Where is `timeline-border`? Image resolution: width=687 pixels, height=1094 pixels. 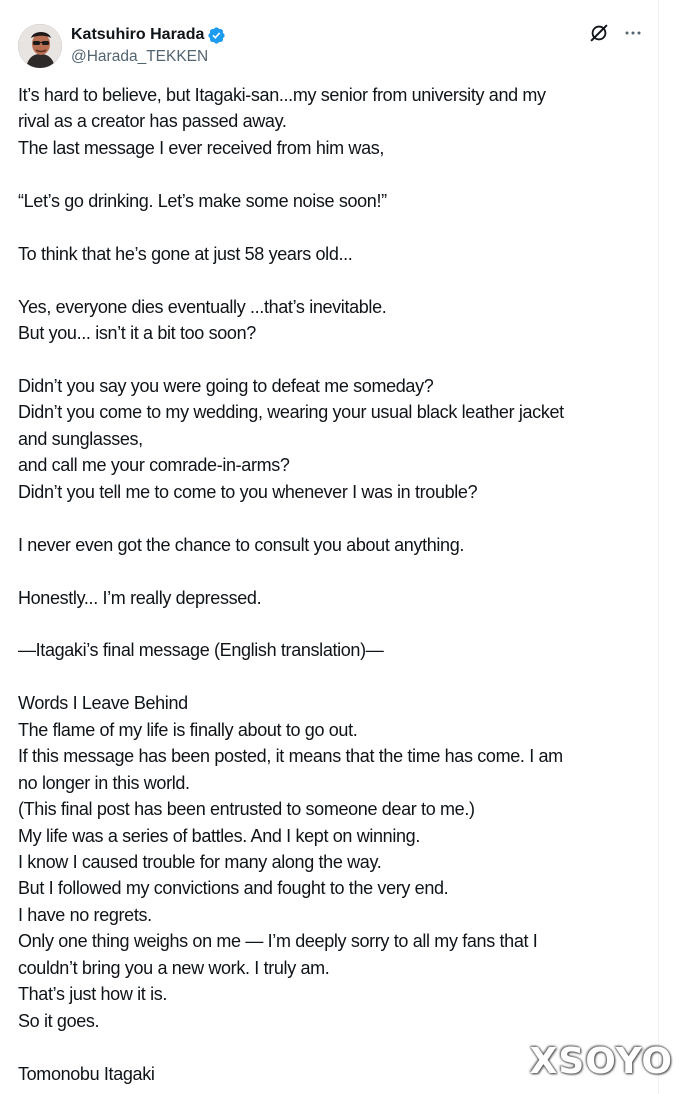
timeline-border is located at coordinates (658, 547).